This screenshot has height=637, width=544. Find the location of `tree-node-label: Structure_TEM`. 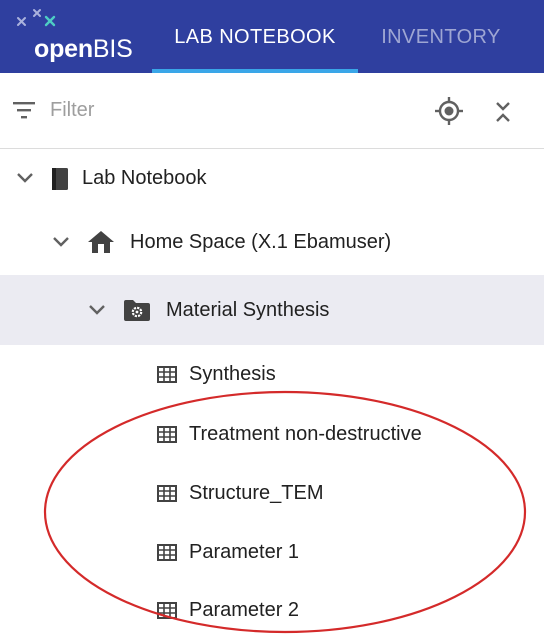

tree-node-label: Structure_TEM is located at coordinates (256, 493).